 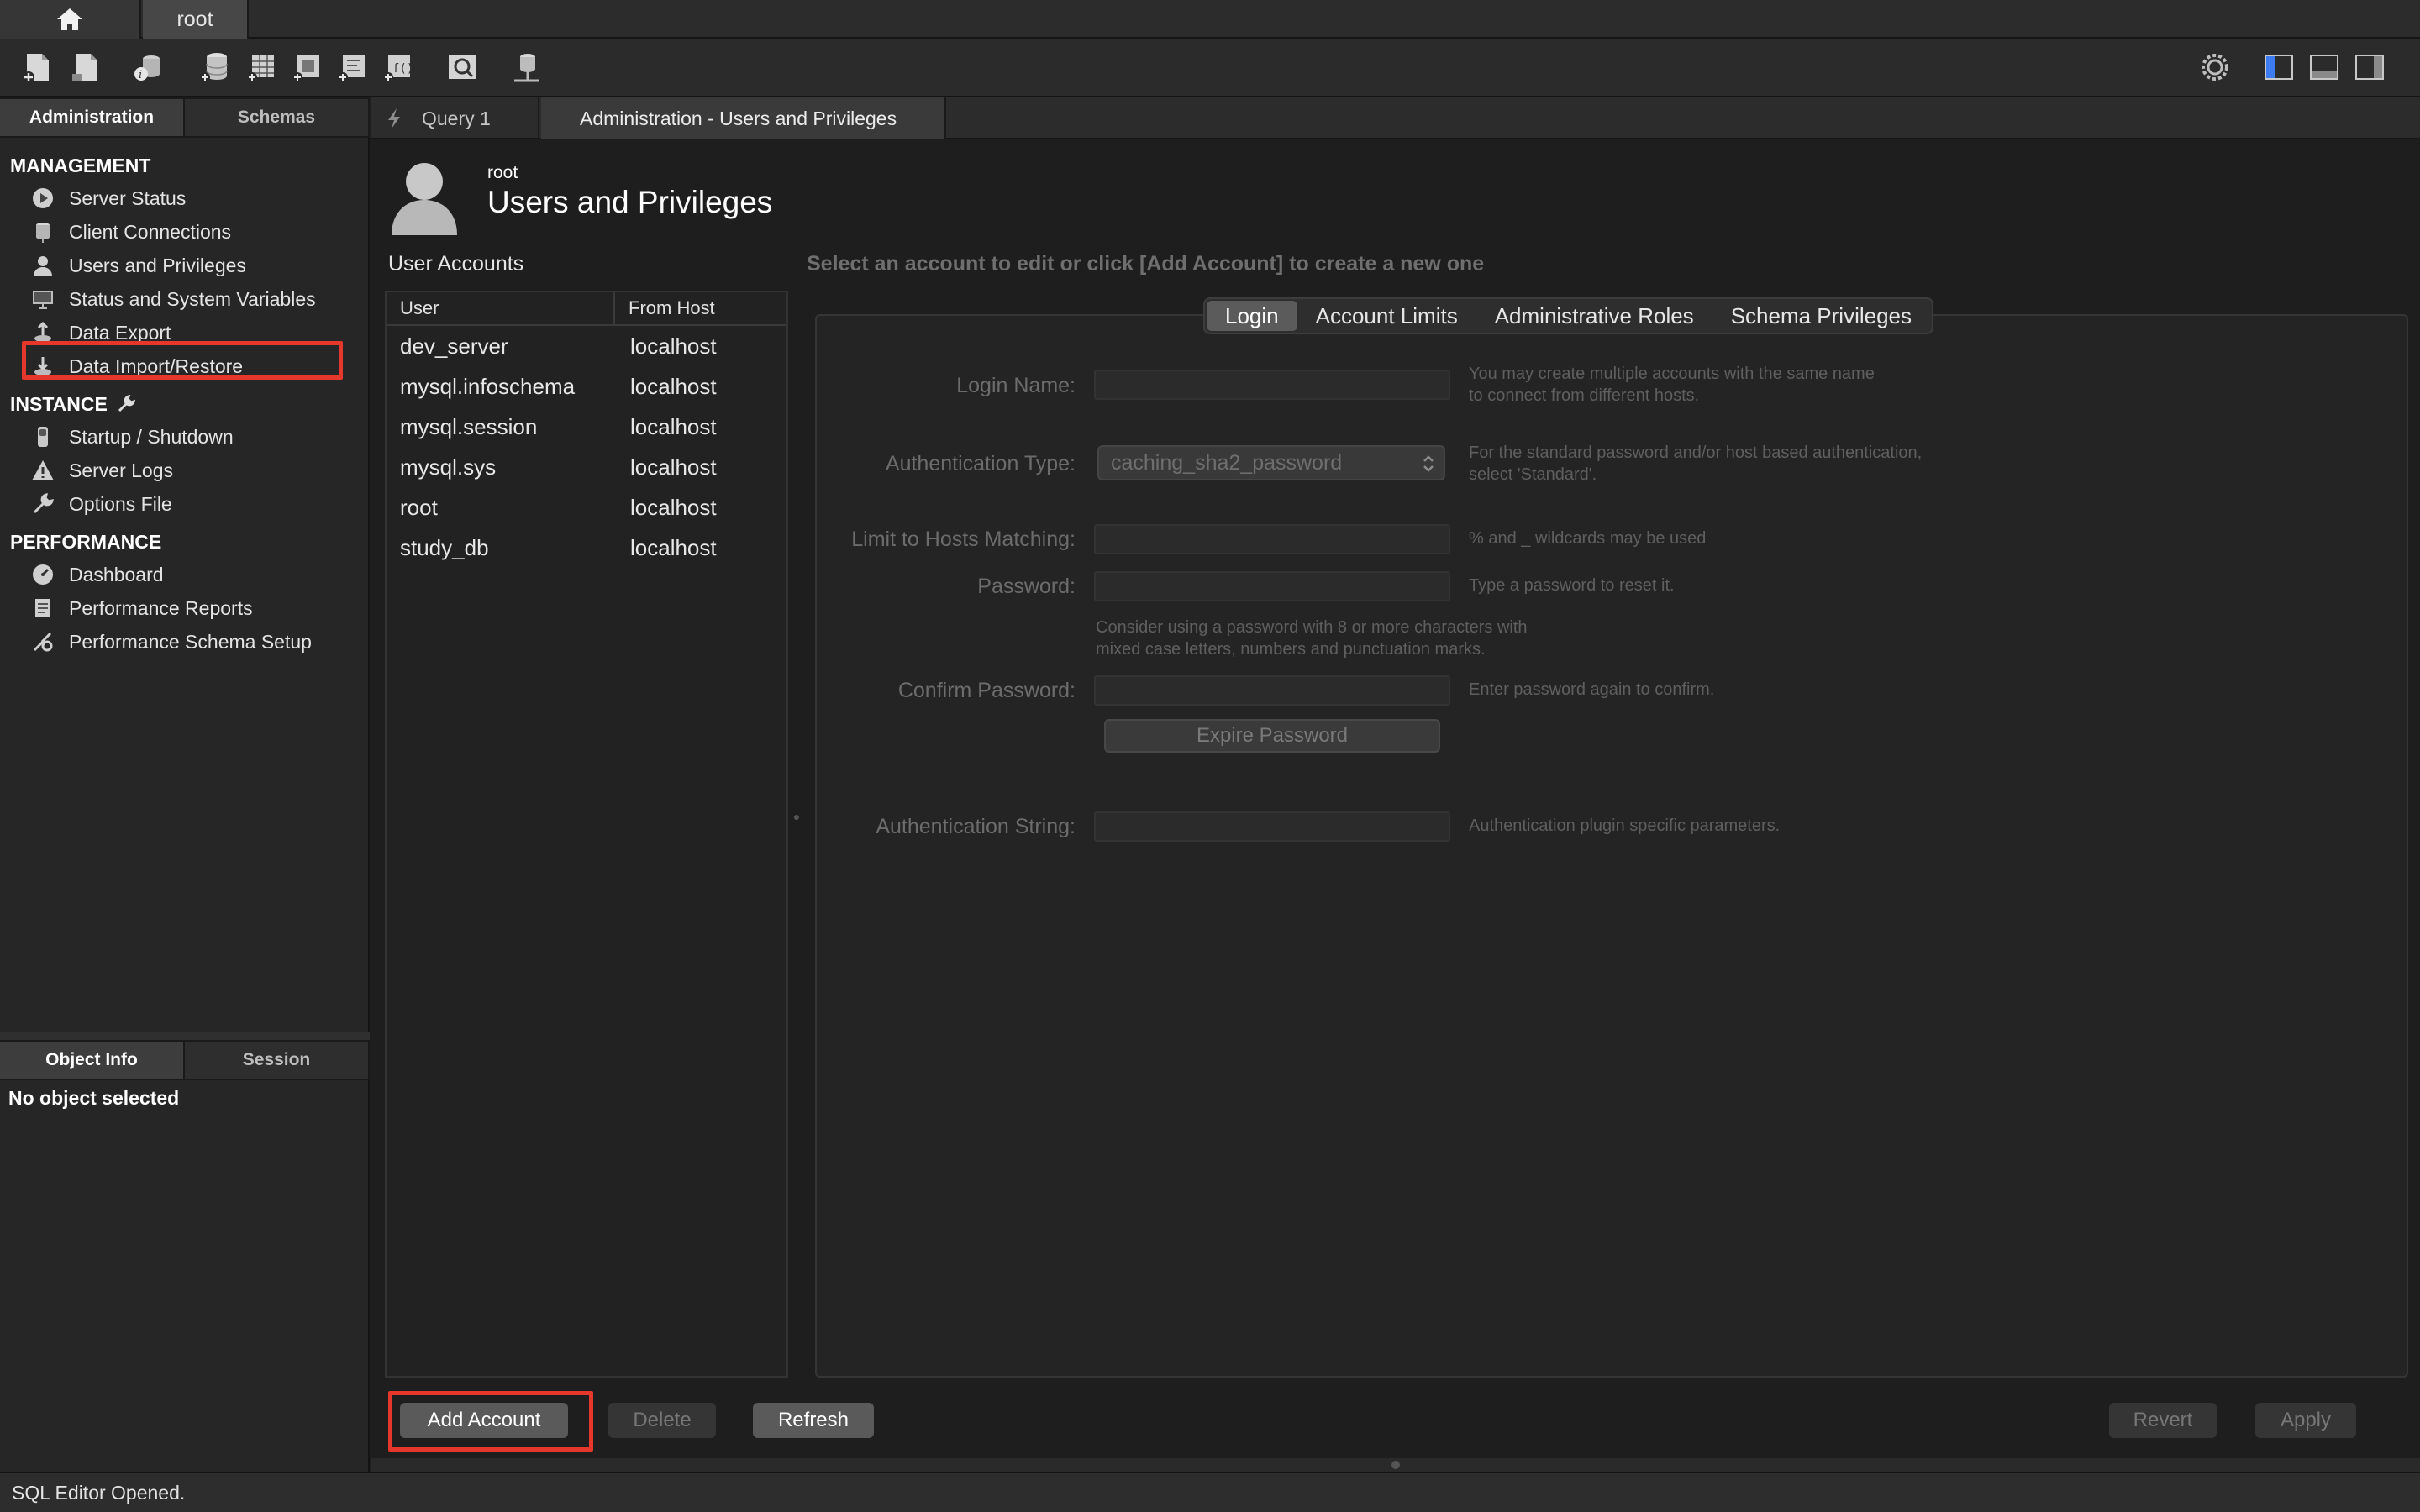 What do you see at coordinates (2214, 67) in the screenshot?
I see `settings-icon` at bounding box center [2214, 67].